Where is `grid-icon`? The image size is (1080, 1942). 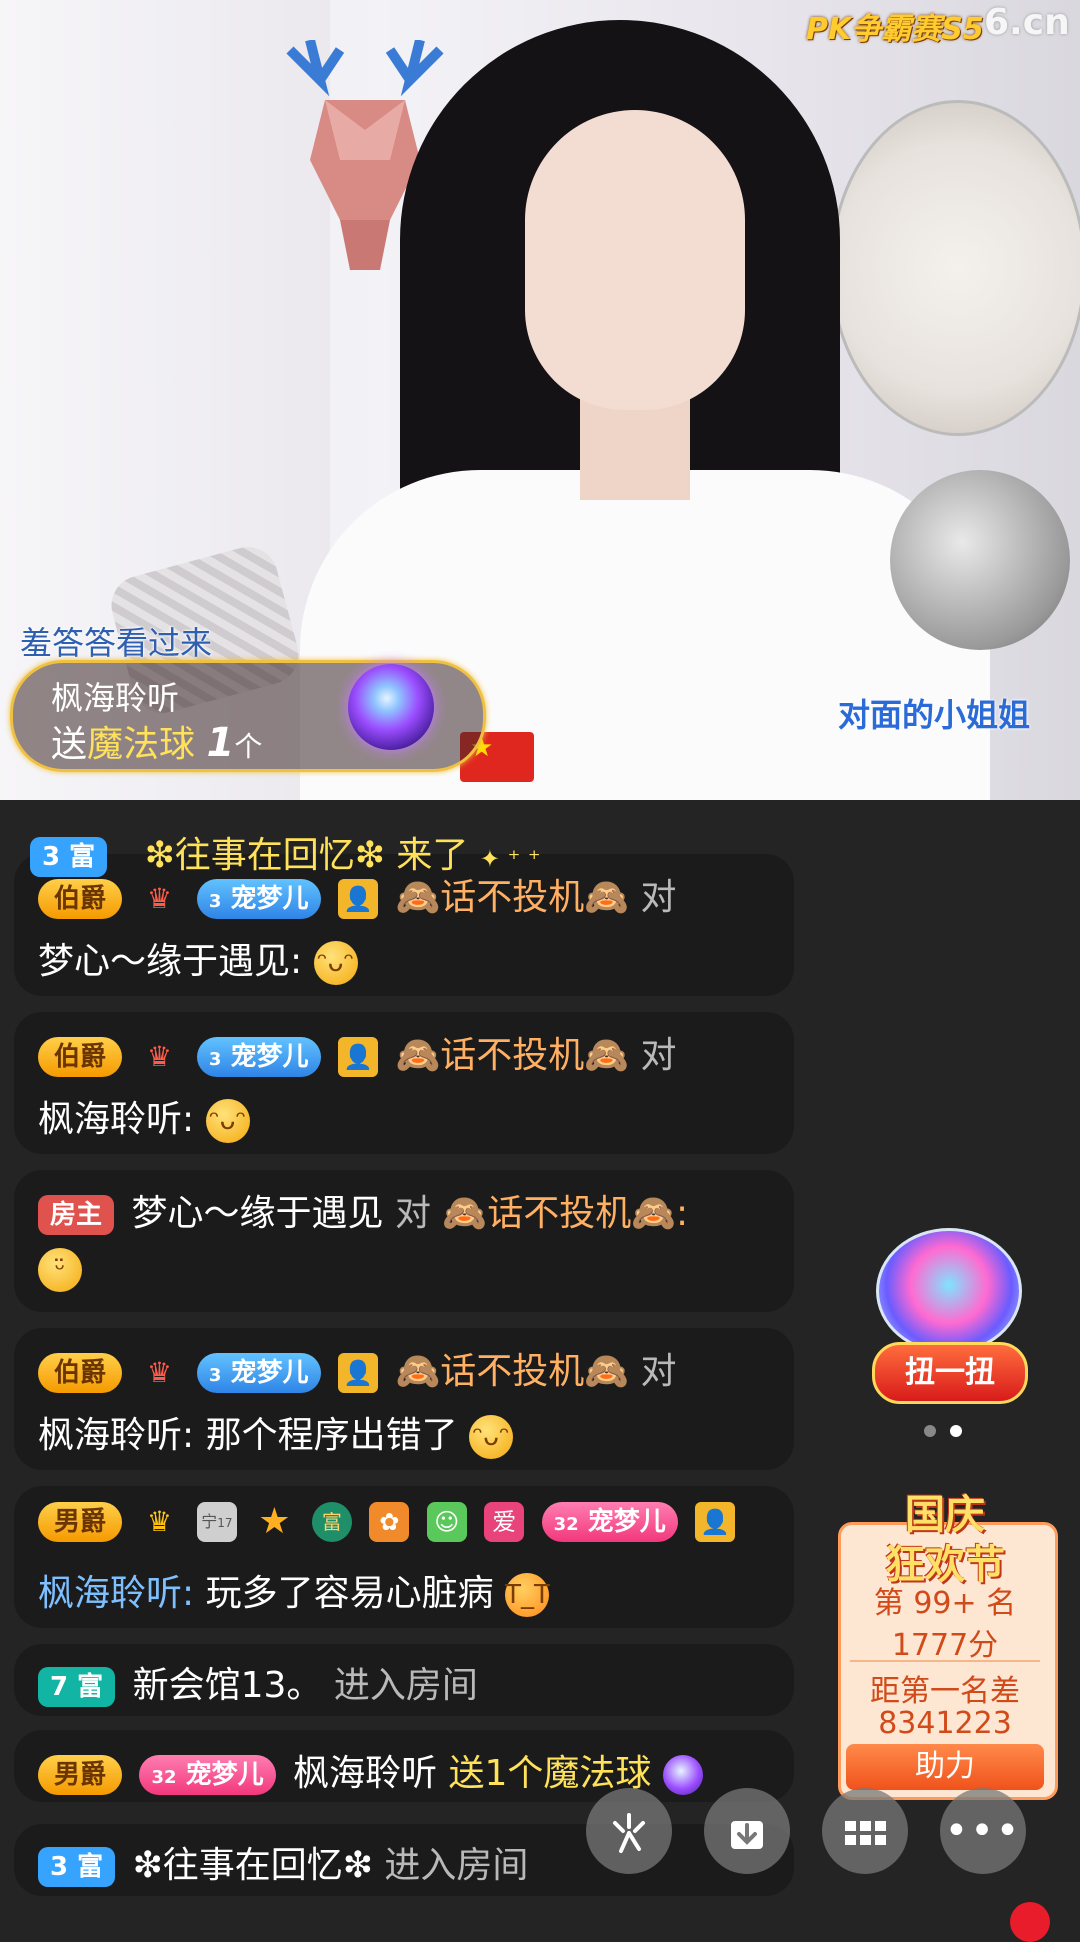 grid-icon is located at coordinates (865, 1833).